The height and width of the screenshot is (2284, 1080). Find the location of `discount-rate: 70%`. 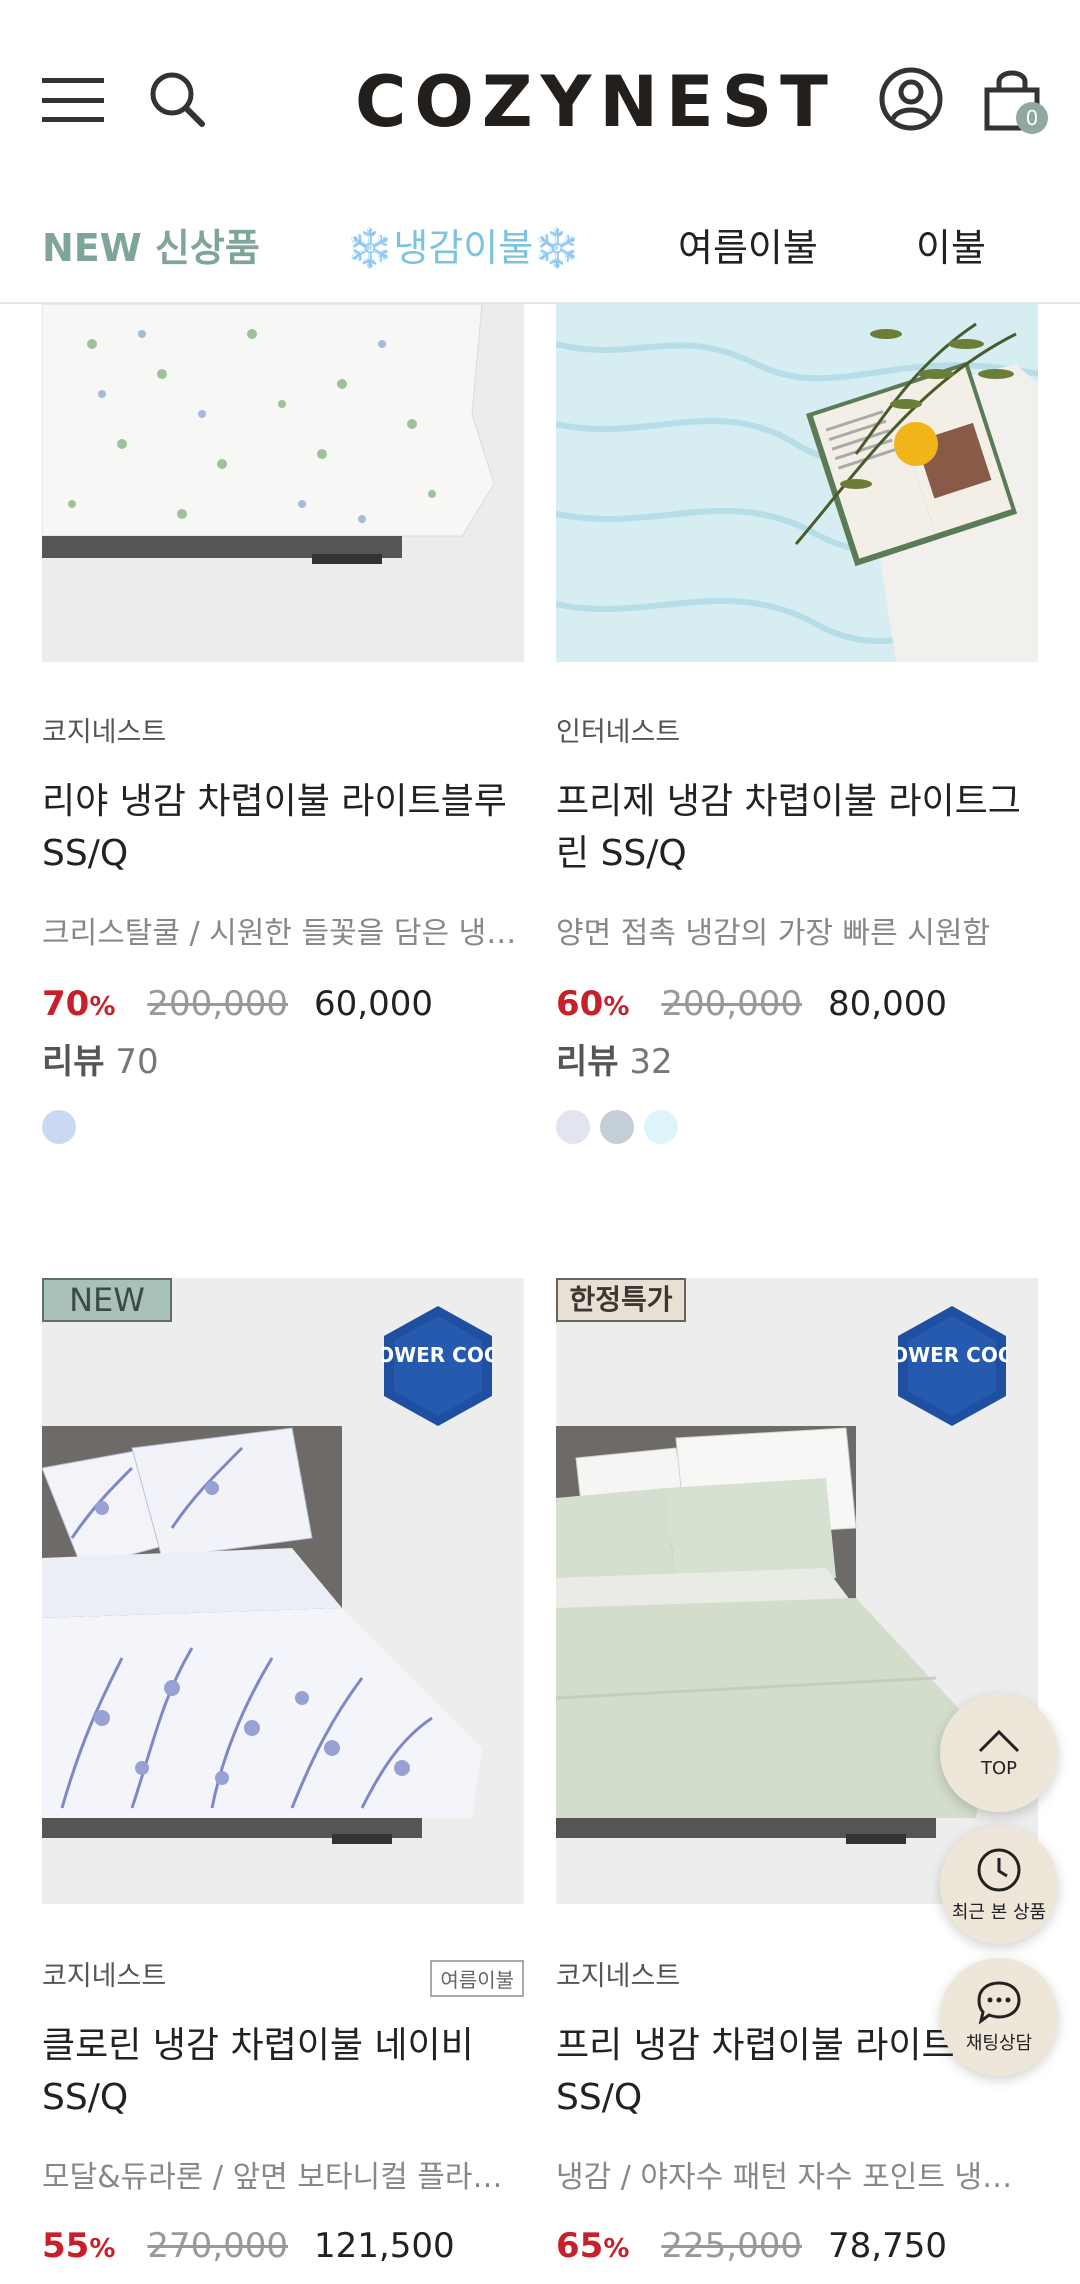

discount-rate: 70% is located at coordinates (79, 1004).